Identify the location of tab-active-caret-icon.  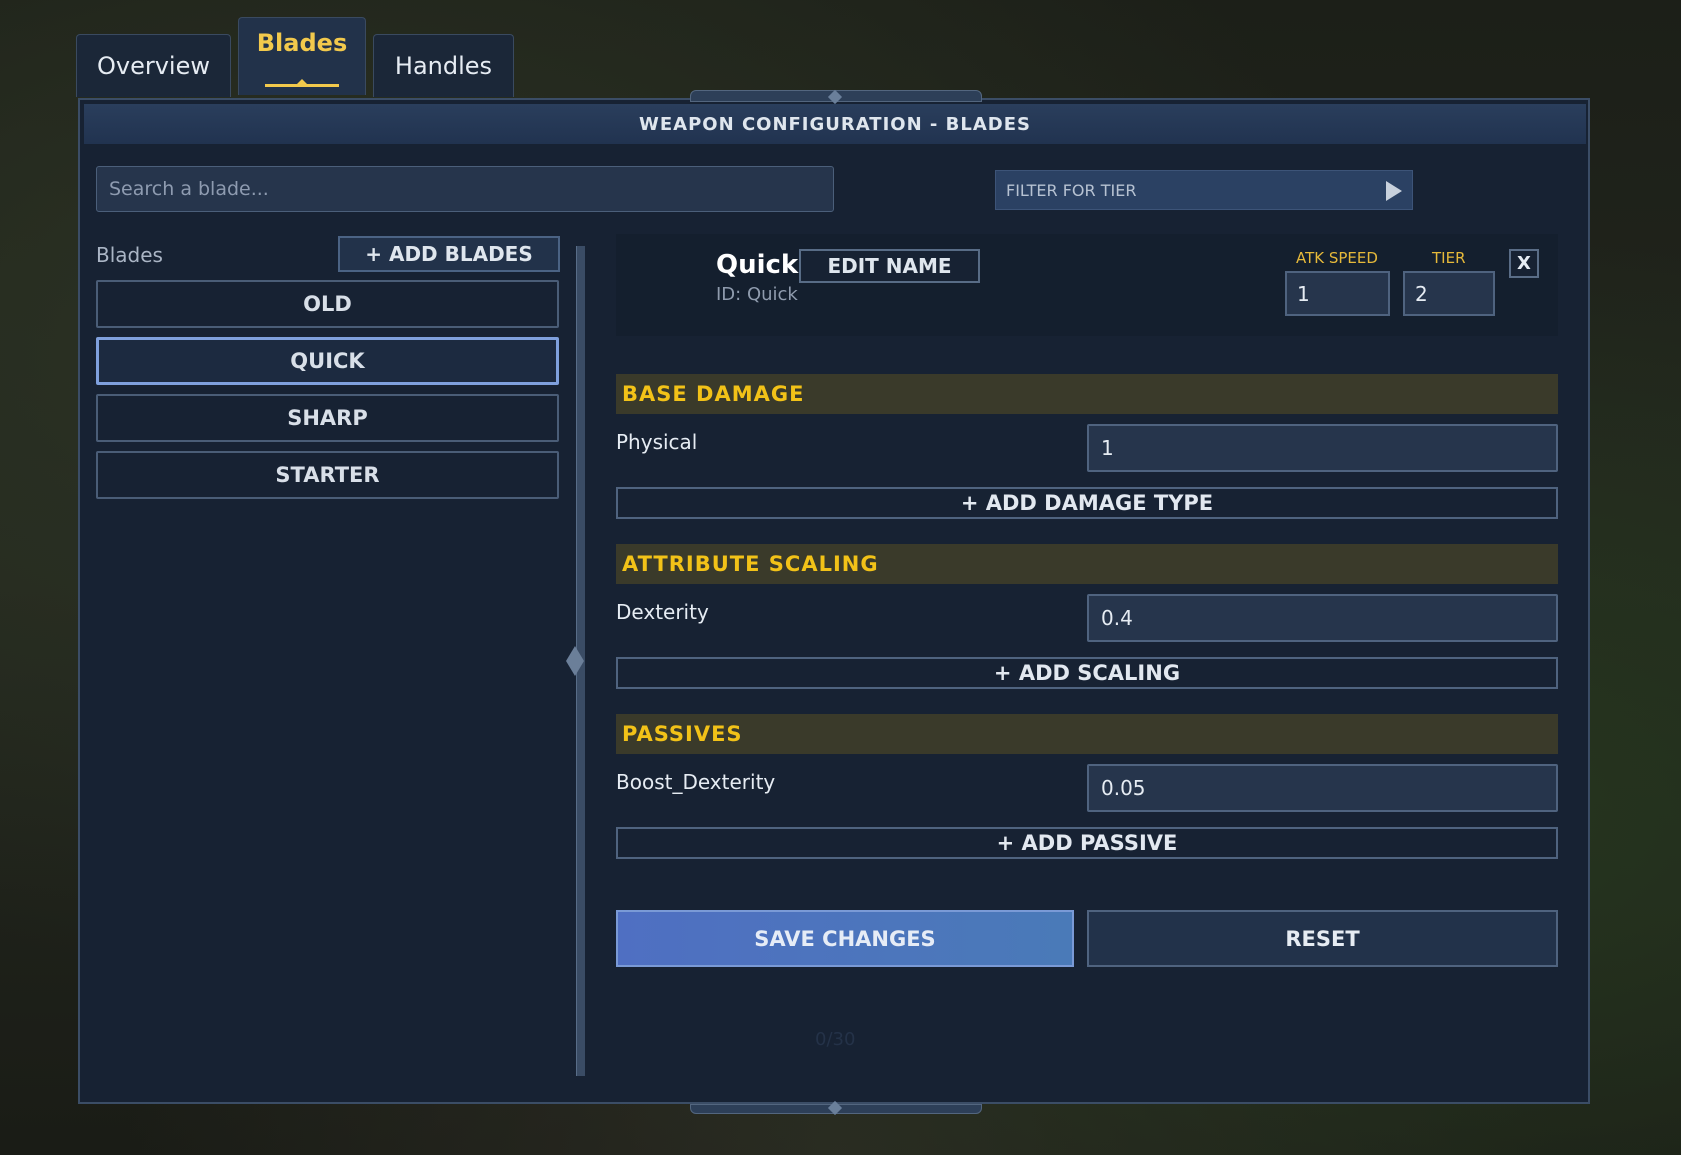
(302, 82).